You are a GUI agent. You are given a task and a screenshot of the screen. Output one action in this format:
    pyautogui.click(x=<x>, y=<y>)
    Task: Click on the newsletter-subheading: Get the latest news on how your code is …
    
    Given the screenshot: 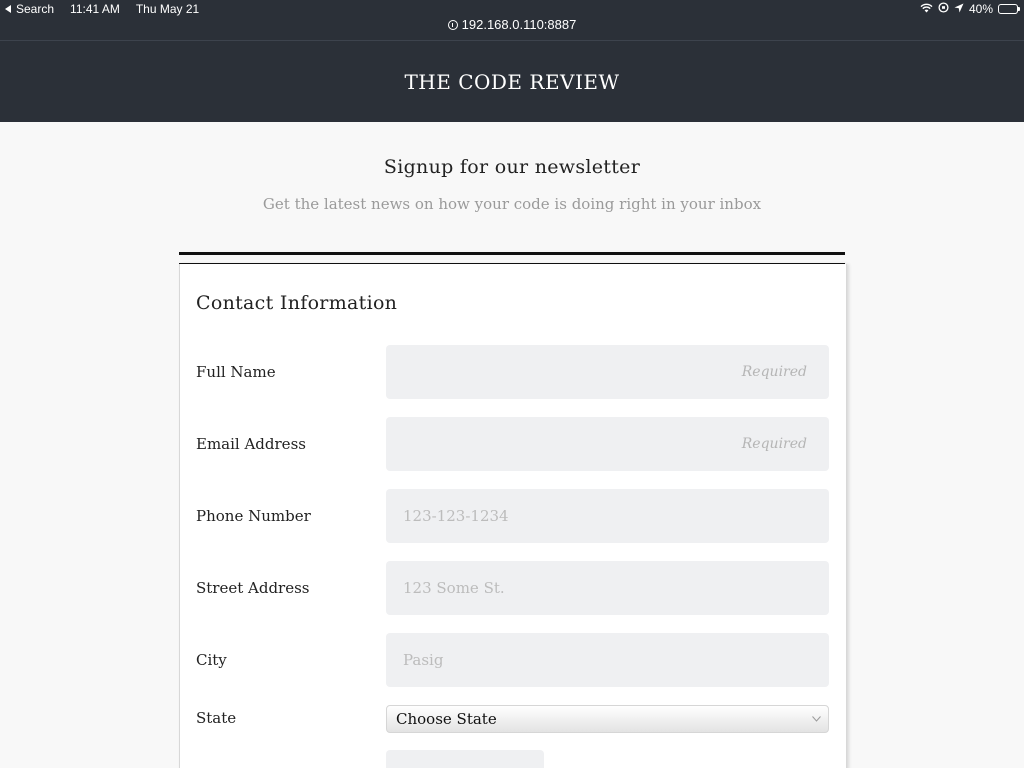 What is the action you would take?
    pyautogui.click(x=512, y=204)
    